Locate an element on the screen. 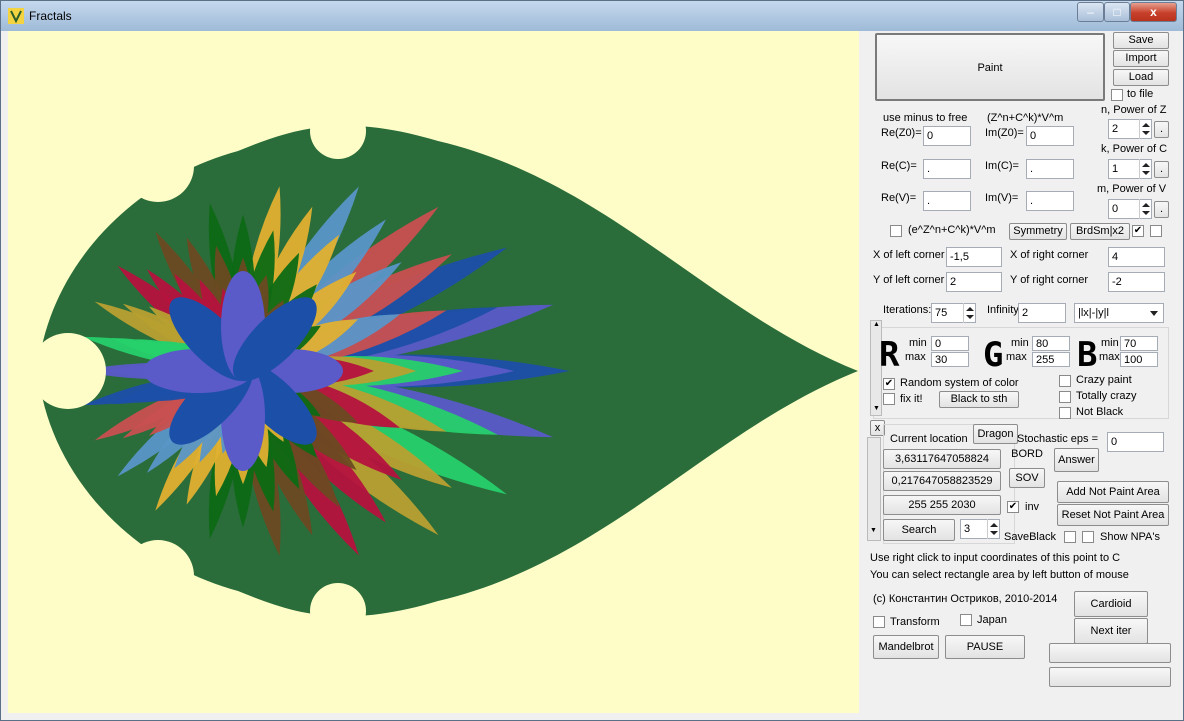 This screenshot has width=1184, height=721. symmetry-button: Symmetry is located at coordinates (1038, 231).